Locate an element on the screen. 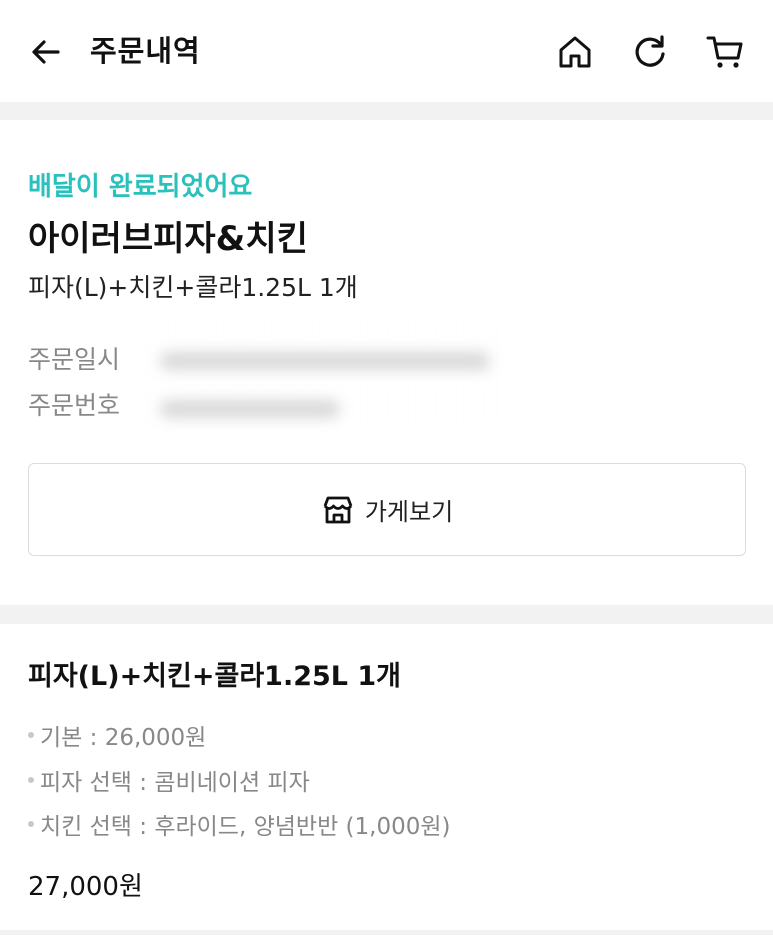  store-name: 아이러브피자&치킨 is located at coordinates (168, 239).